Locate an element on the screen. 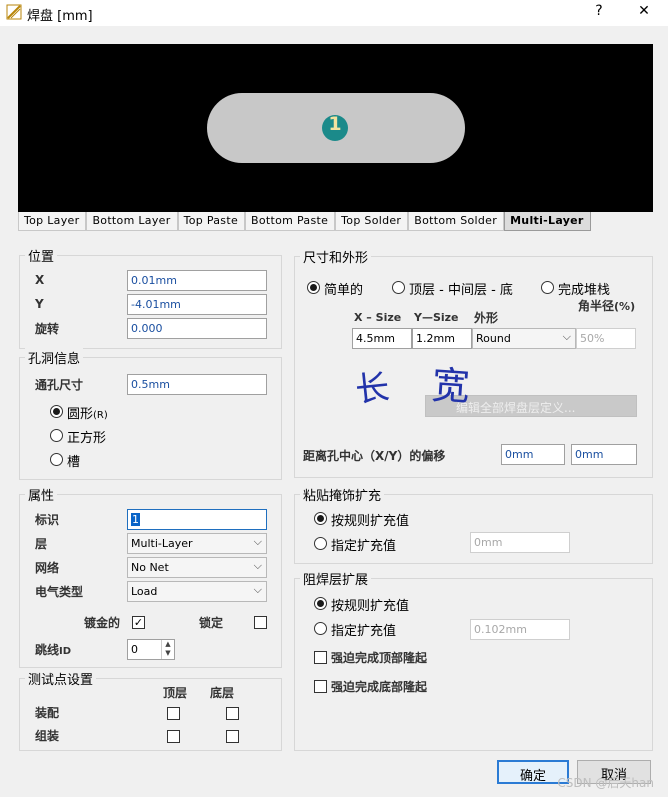 The image size is (668, 797). tab-top-paste: Top Paste is located at coordinates (211, 221).